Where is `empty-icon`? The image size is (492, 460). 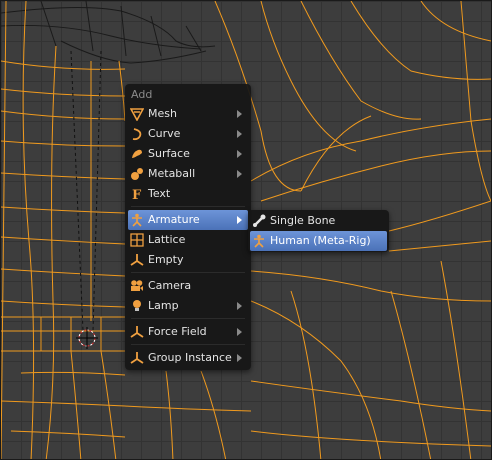 empty-icon is located at coordinates (137, 260).